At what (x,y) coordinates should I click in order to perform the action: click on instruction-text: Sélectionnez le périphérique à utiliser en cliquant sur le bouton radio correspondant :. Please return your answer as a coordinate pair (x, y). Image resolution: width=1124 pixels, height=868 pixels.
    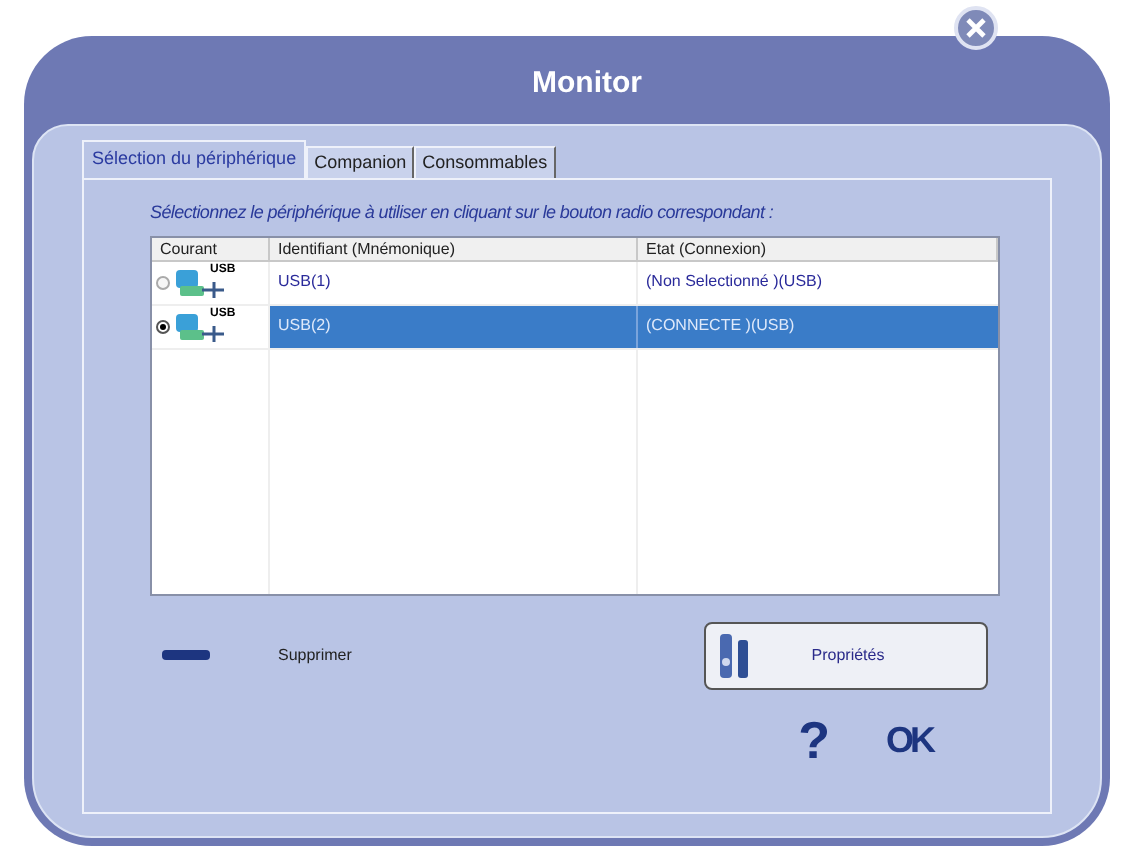
    Looking at the image, I should click on (463, 213).